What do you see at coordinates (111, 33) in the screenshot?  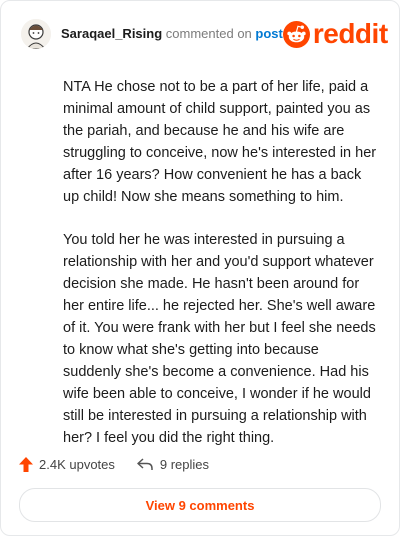 I see `username-link: Saraqael_Rising` at bounding box center [111, 33].